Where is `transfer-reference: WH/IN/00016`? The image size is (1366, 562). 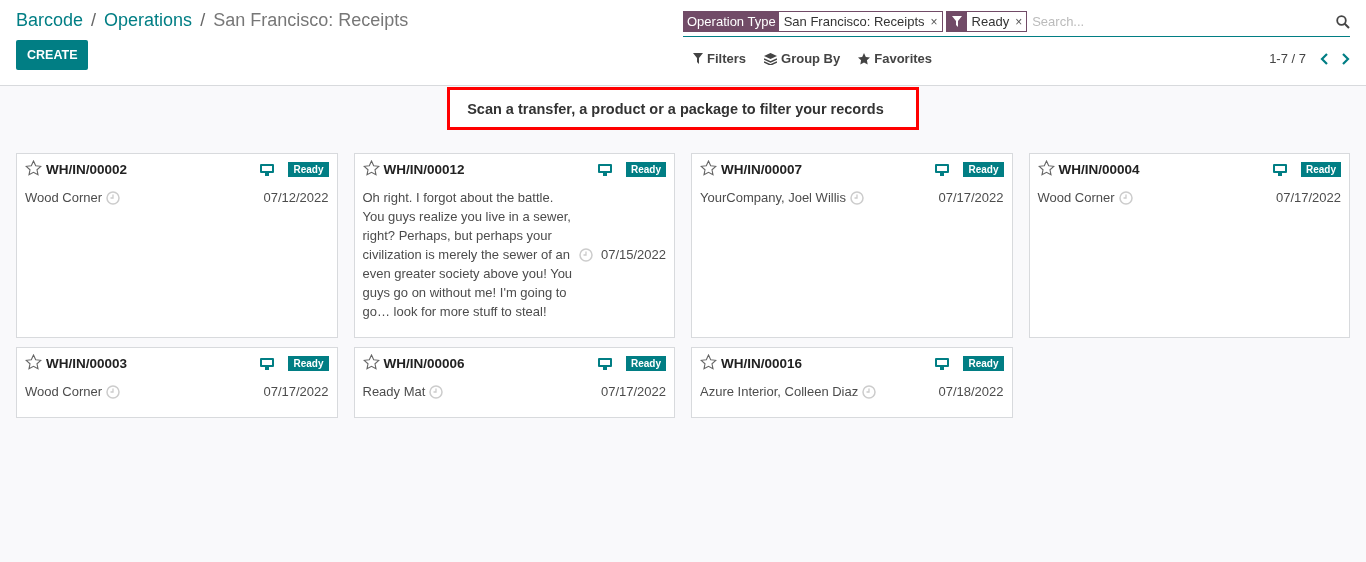
transfer-reference: WH/IN/00016 is located at coordinates (762, 363).